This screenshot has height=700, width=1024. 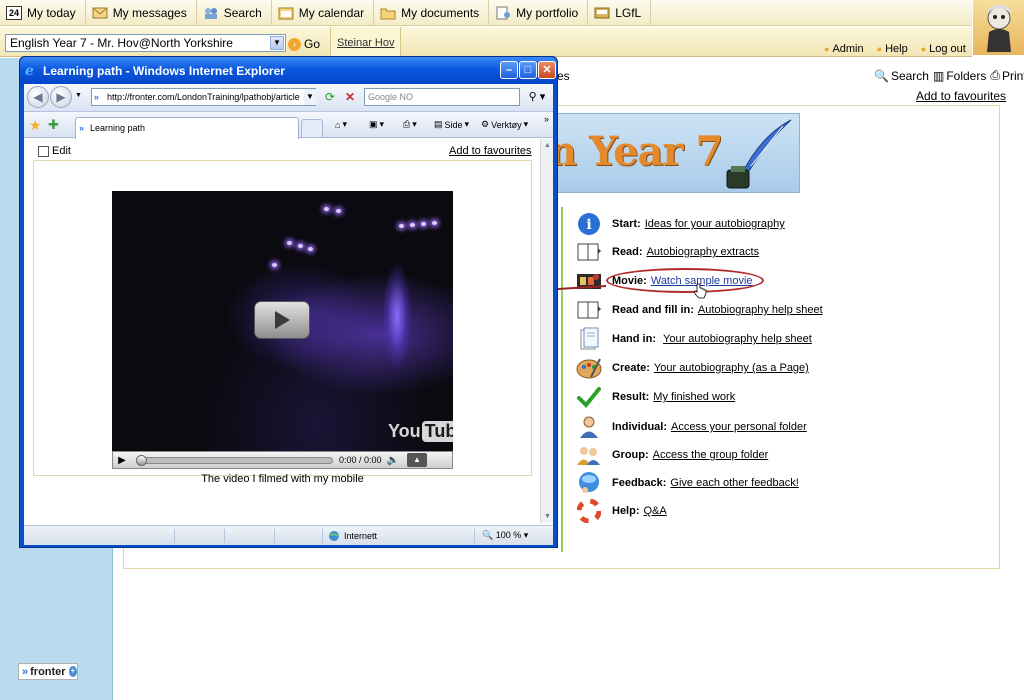 What do you see at coordinates (563, 76) in the screenshot?
I see `partial-title-text: es` at bounding box center [563, 76].